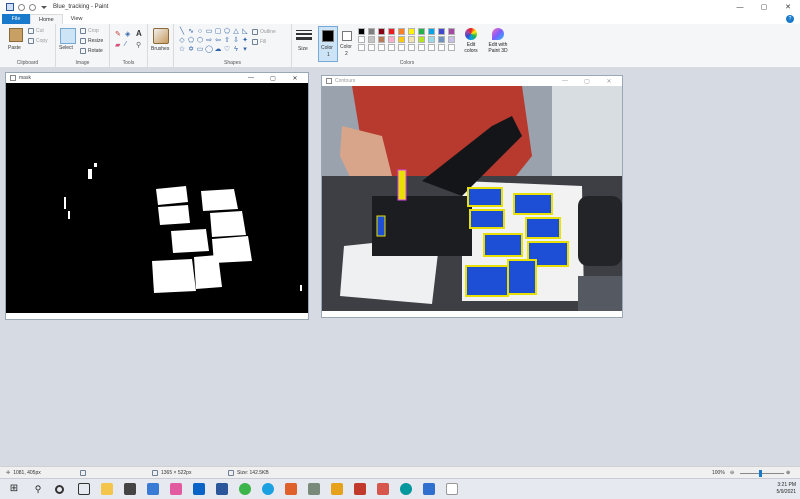  I want to click on outlook-icon, so click(199, 489).